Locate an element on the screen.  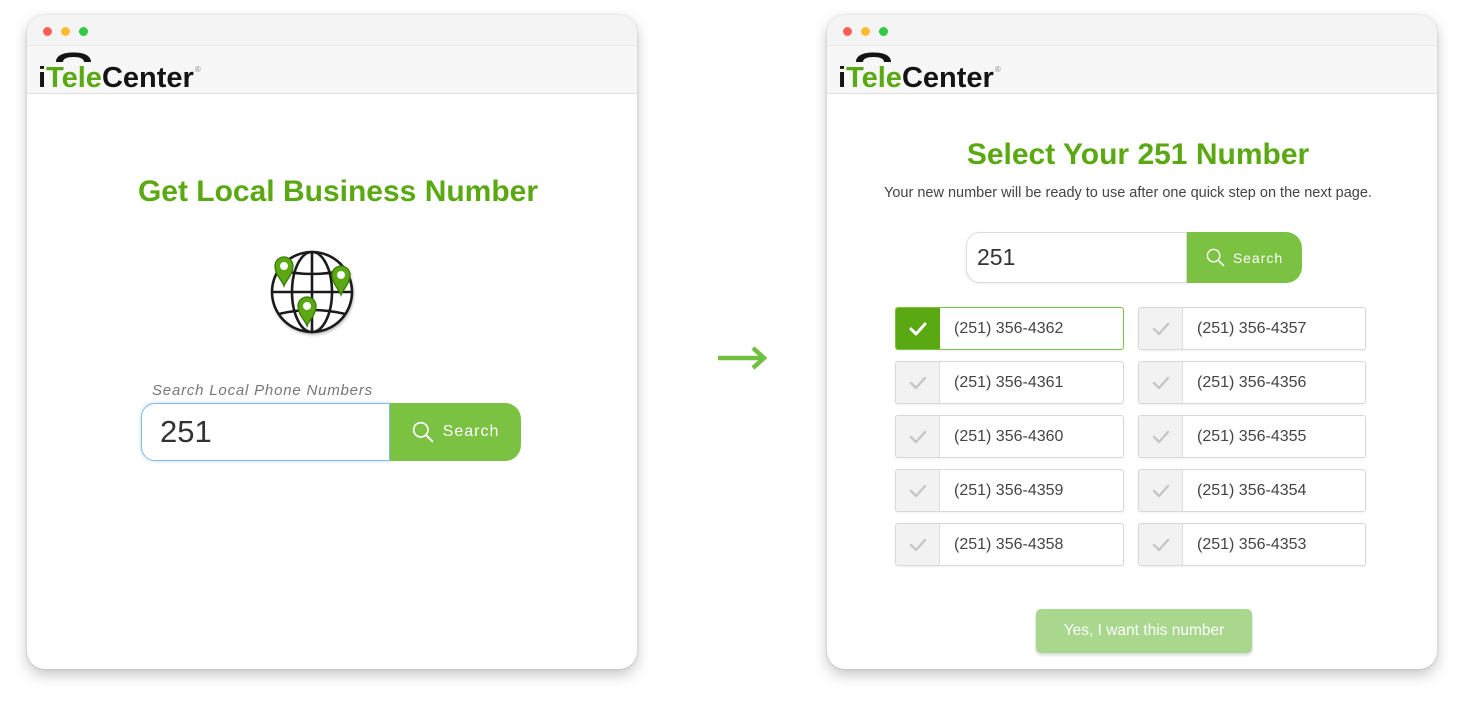
number-option: (251) 356-4360 is located at coordinates (1009, 436).